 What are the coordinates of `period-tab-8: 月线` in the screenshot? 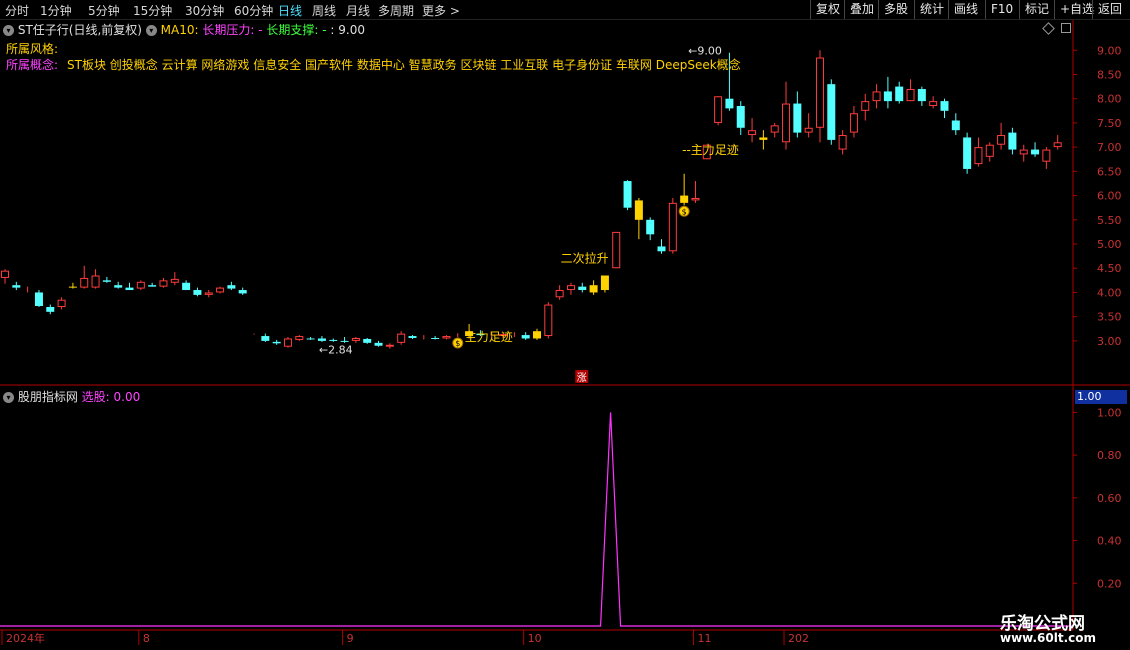 It's located at (358, 10).